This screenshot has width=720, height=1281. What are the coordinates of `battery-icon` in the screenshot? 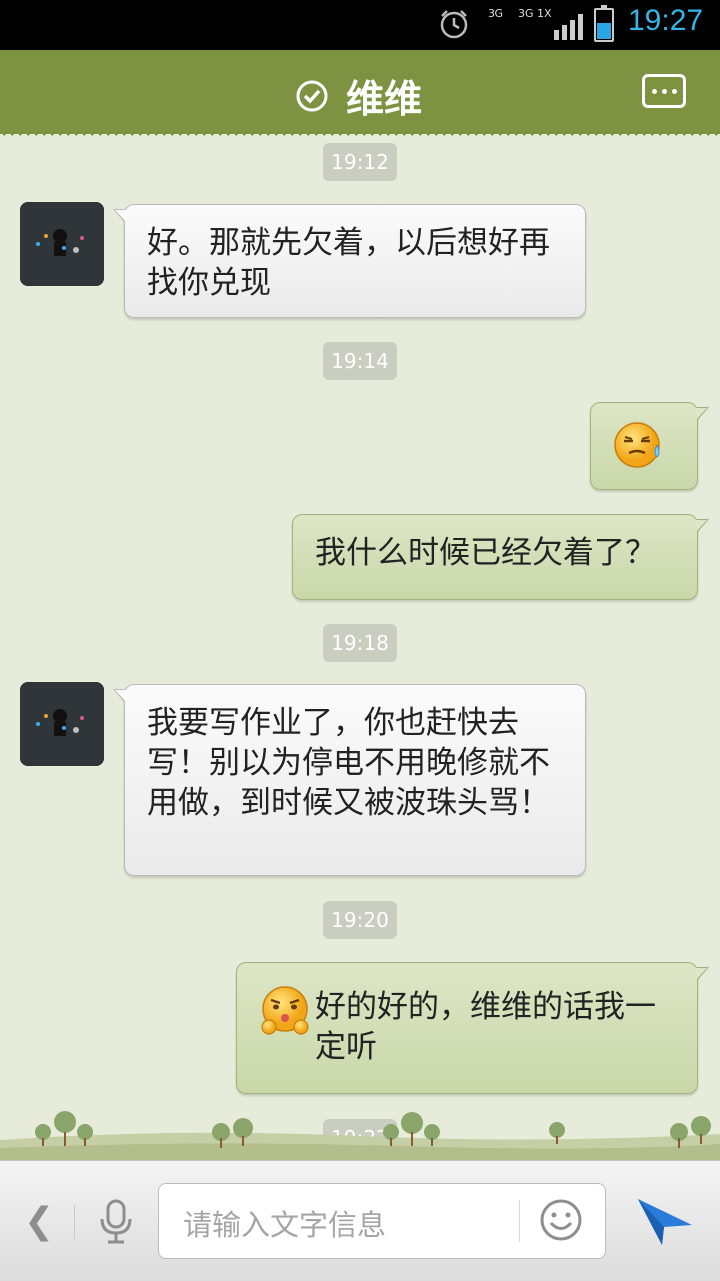 It's located at (604, 23).